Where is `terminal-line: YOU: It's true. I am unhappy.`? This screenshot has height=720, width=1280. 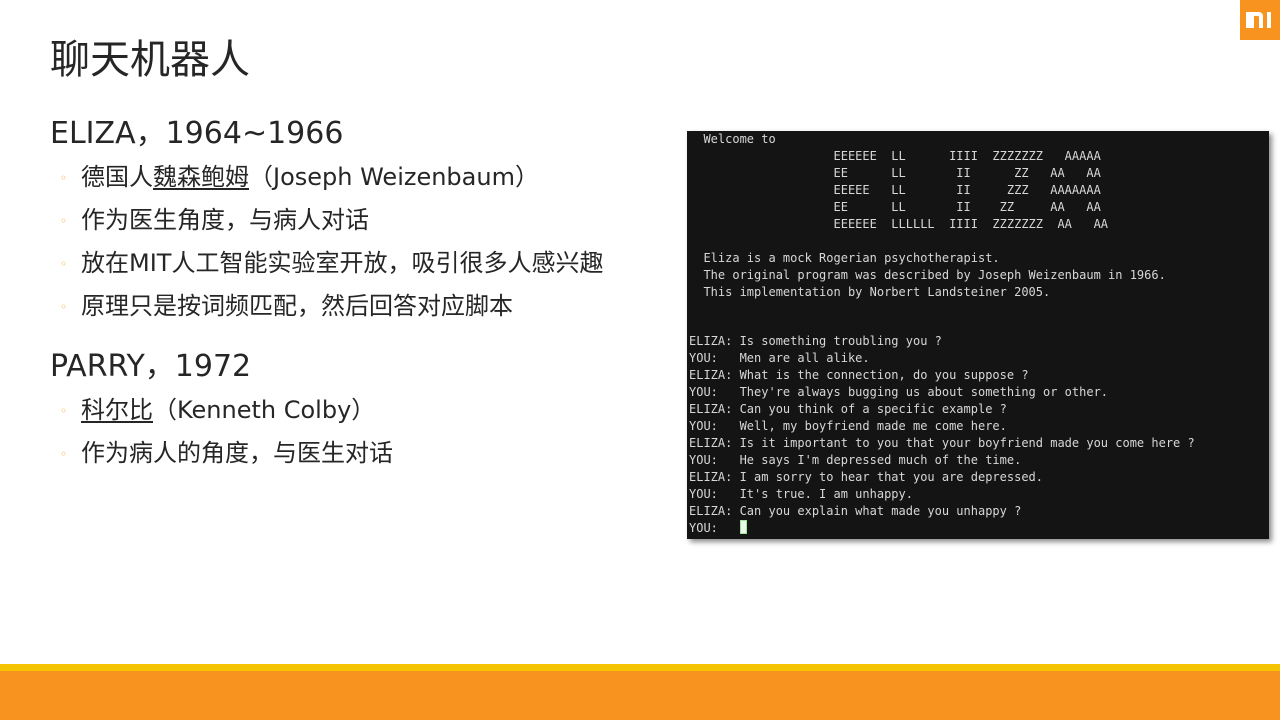 terminal-line: YOU: It's true. I am unhappy. is located at coordinates (801, 494).